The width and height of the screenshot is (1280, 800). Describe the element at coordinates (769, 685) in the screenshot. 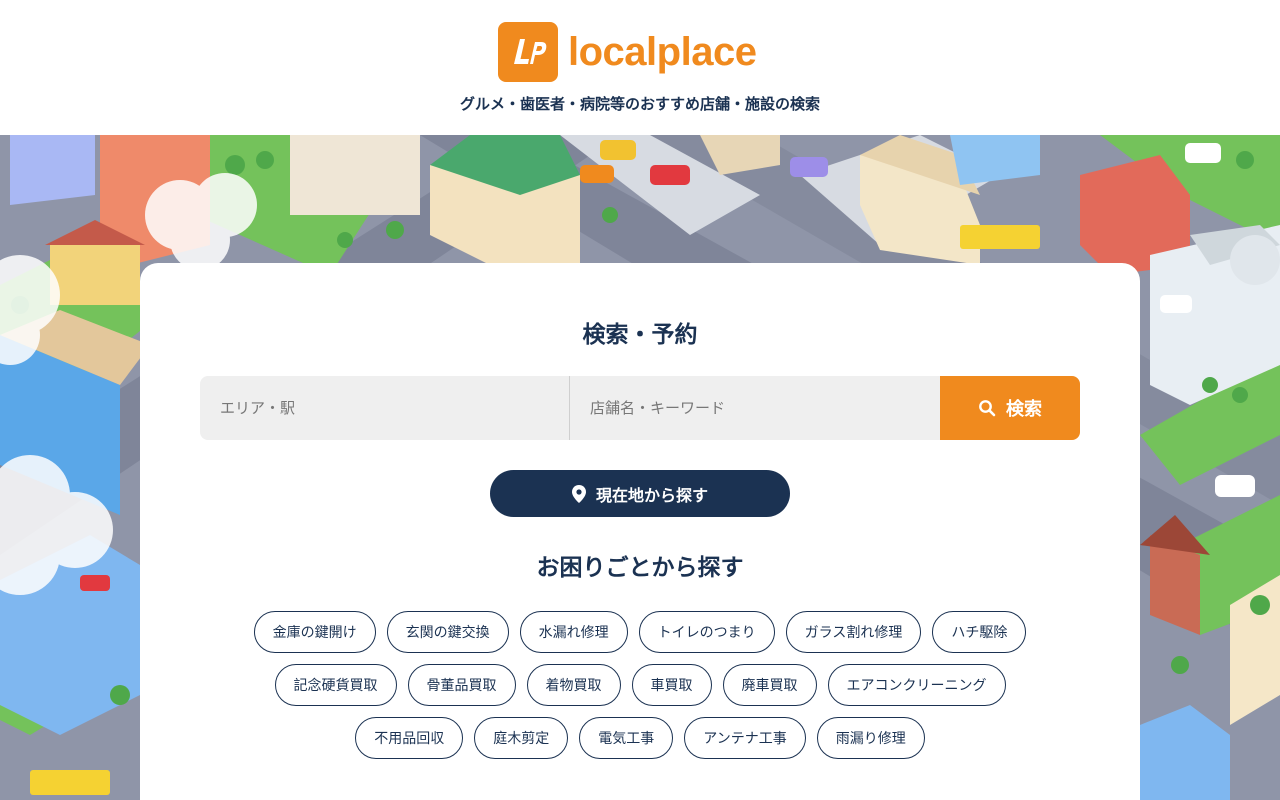

I see `trouble-tag: 廃車買取` at that location.